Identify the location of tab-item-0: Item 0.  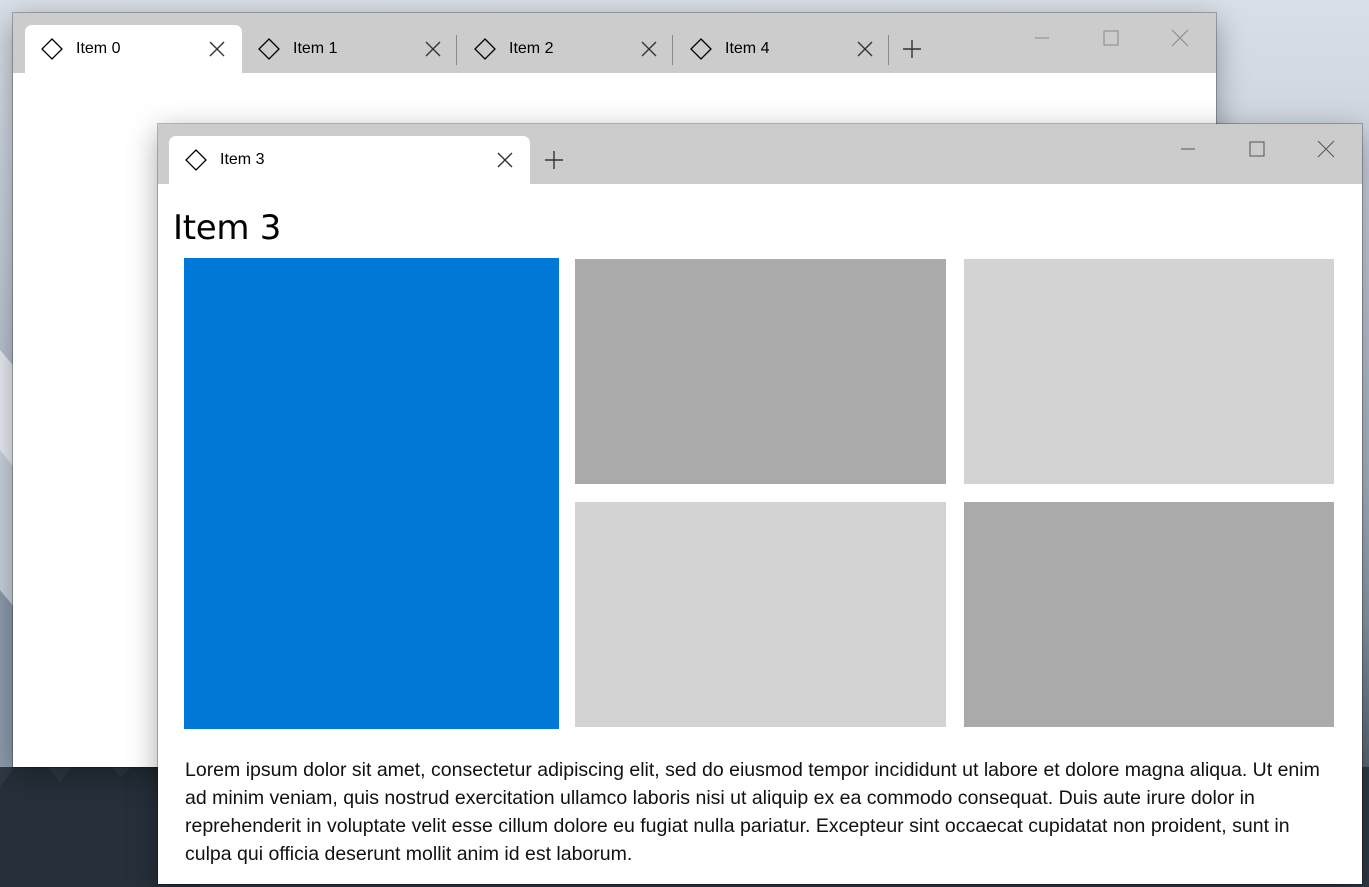
(133, 49).